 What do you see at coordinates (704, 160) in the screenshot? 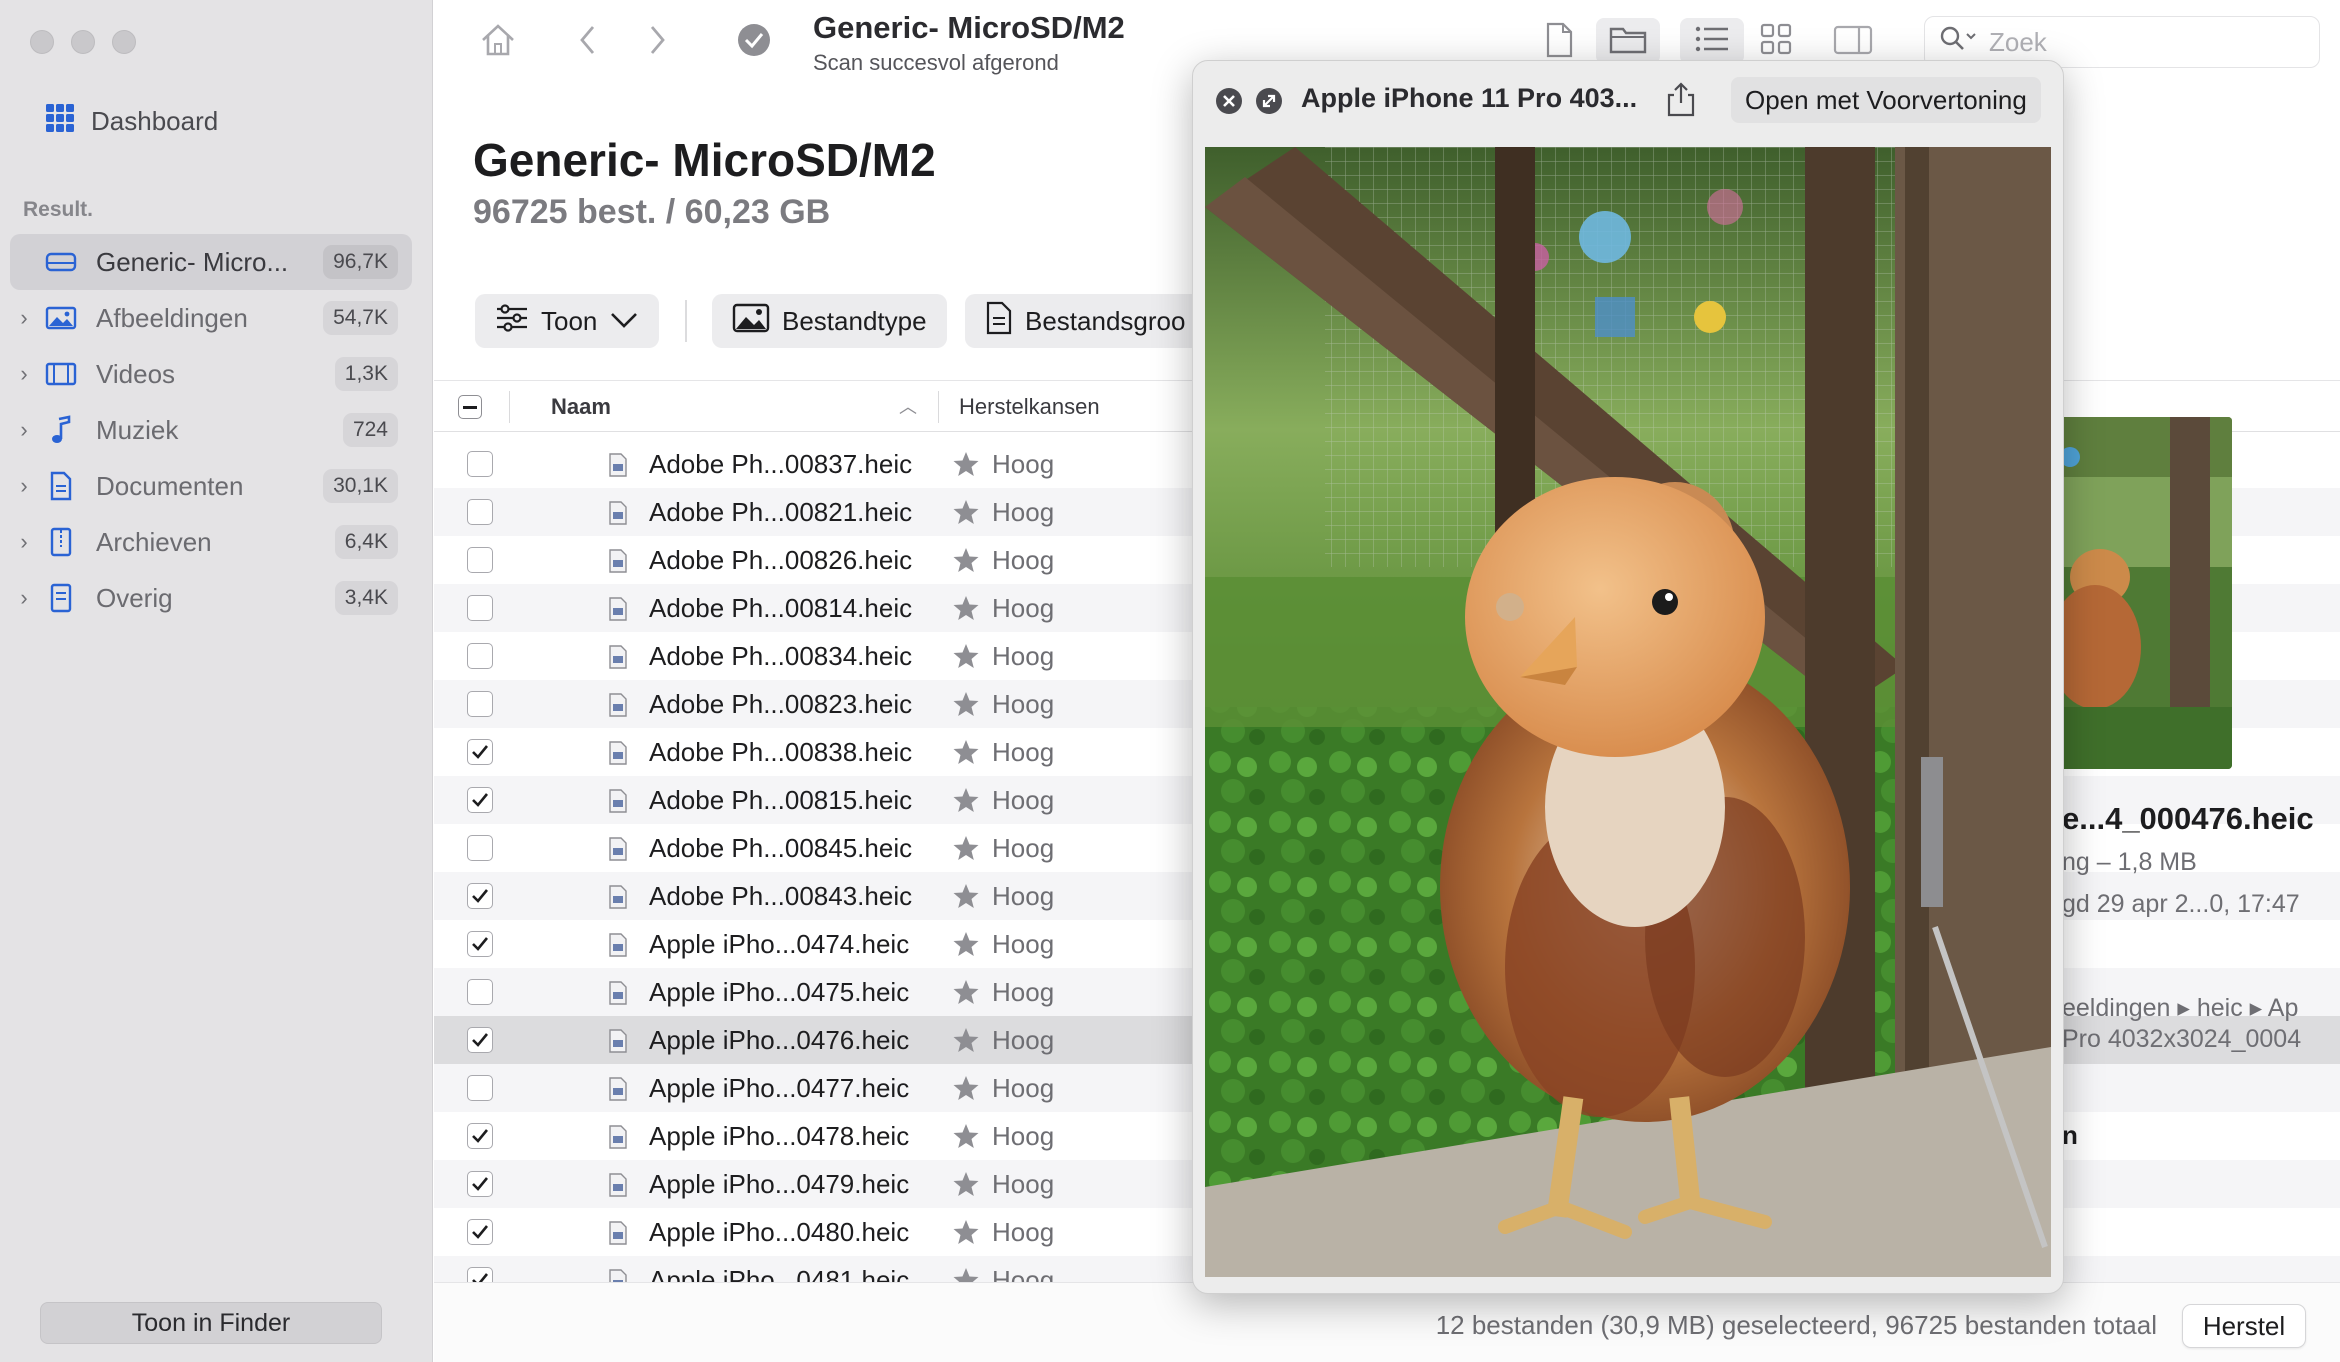
I see `page-title: Generic- MicroSD/M2` at bounding box center [704, 160].